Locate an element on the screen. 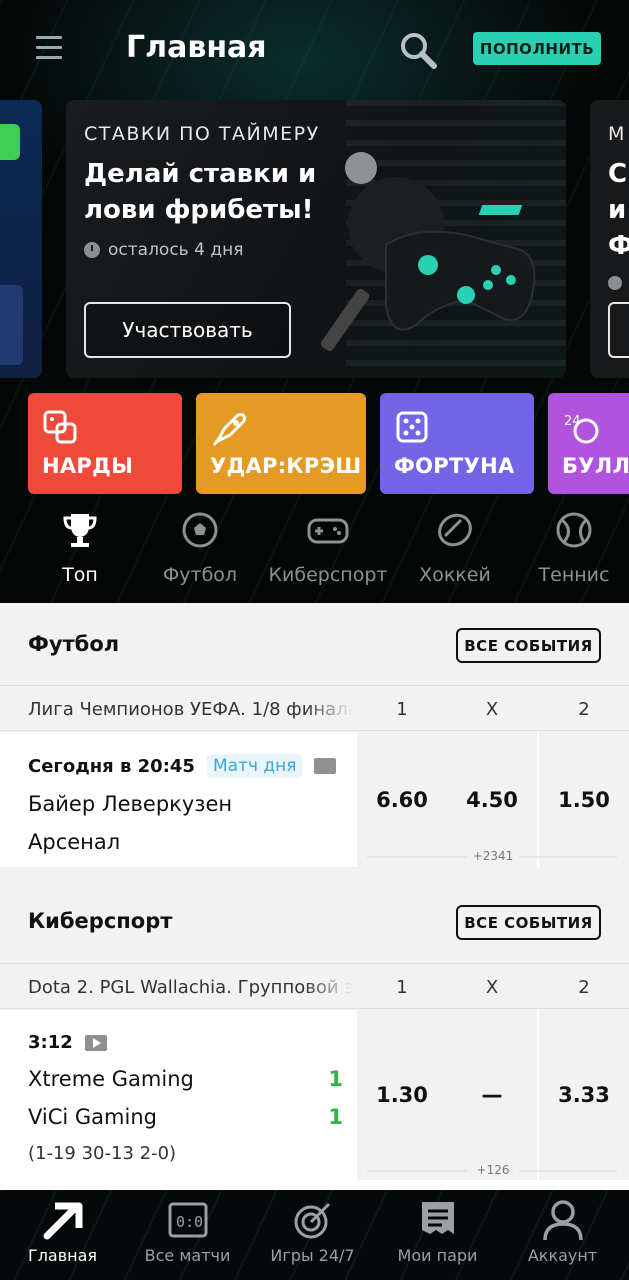  section-header-esports: Киберспорт ВСЕ СОБЫТИЯ is located at coordinates (314, 921).